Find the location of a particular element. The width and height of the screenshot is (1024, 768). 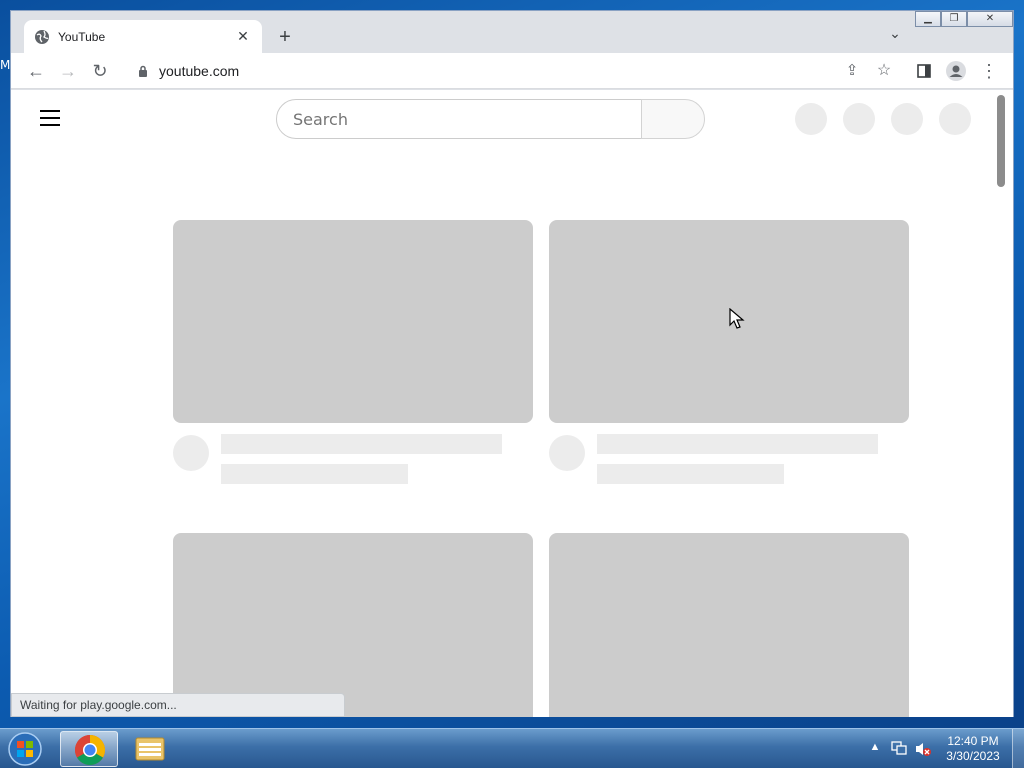

clock-date: 3/30/2023 is located at coordinates (973, 756).